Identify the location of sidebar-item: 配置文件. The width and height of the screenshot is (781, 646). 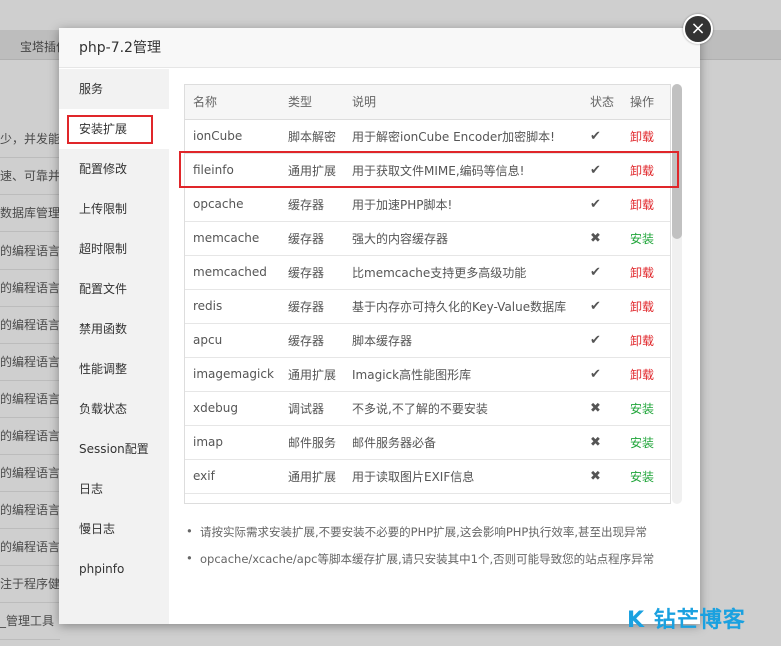
(114, 289).